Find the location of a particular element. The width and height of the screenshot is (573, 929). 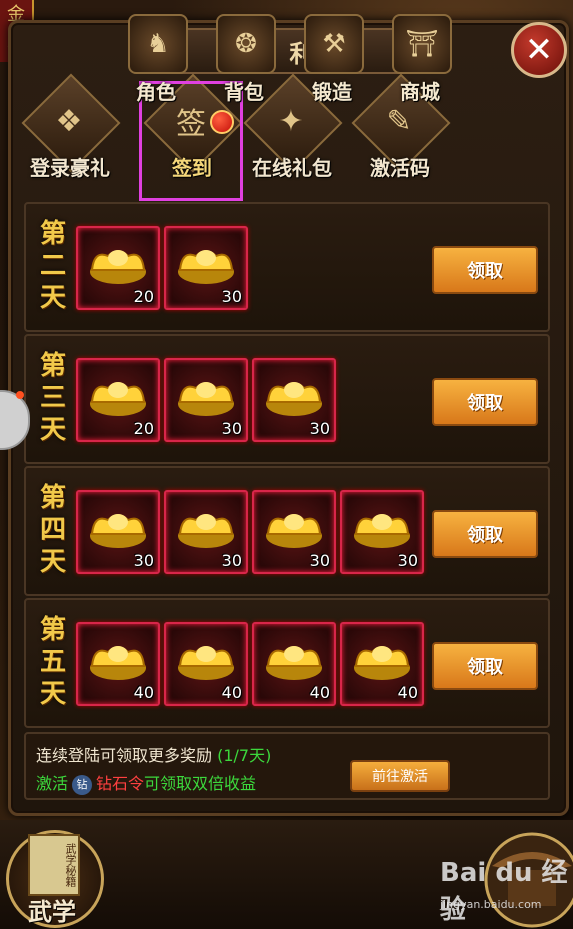

nav-shop: ⛩ 商城 is located at coordinates (420, 58).